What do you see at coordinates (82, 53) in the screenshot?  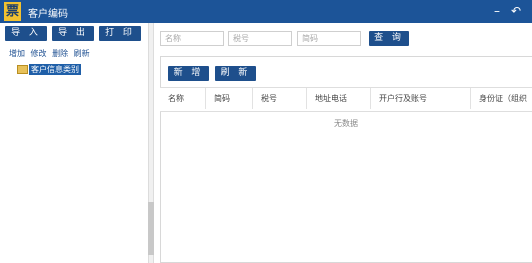 I see `tree-refresh-link: 刷新` at bounding box center [82, 53].